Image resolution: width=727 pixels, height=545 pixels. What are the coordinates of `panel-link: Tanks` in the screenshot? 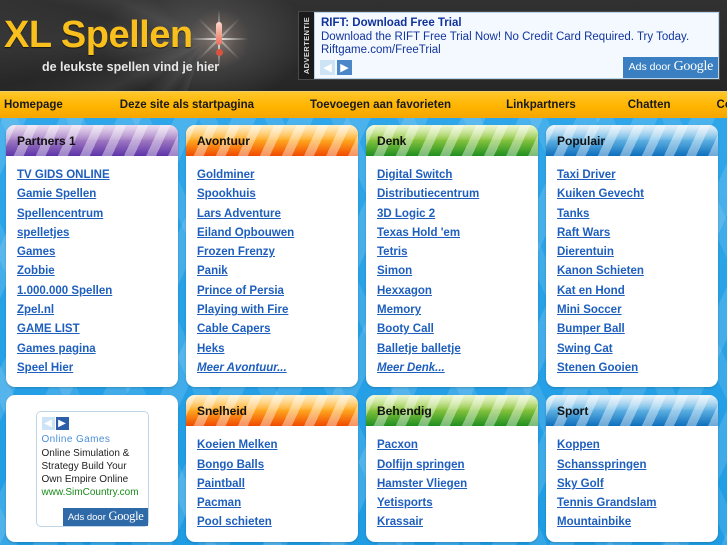 It's located at (637, 214).